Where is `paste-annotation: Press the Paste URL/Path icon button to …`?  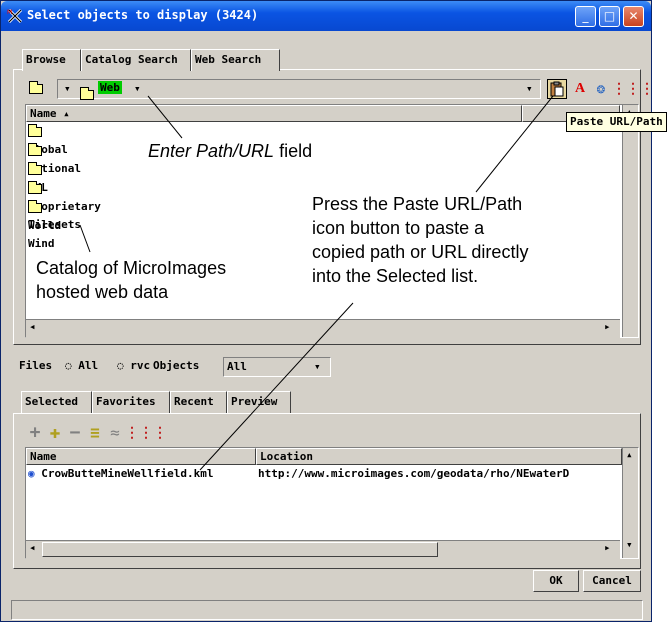
paste-annotation: Press the Paste URL/Path icon button to … is located at coordinates (420, 240).